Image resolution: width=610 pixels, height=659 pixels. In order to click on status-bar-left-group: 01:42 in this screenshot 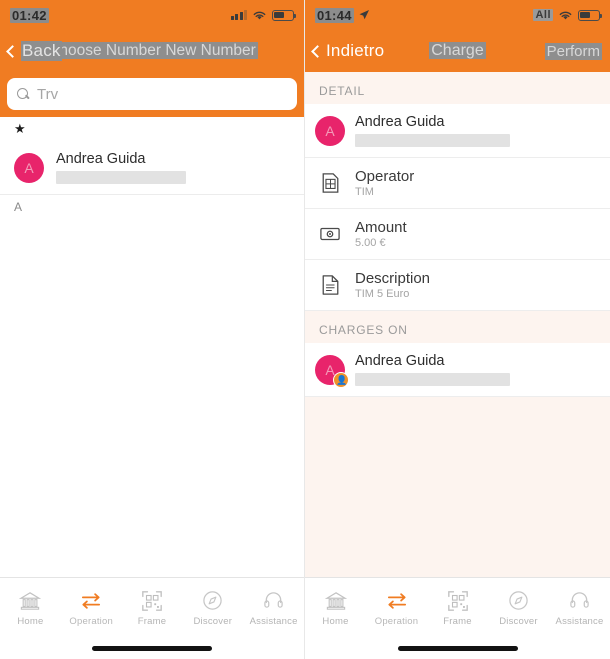, I will do `click(29, 15)`.